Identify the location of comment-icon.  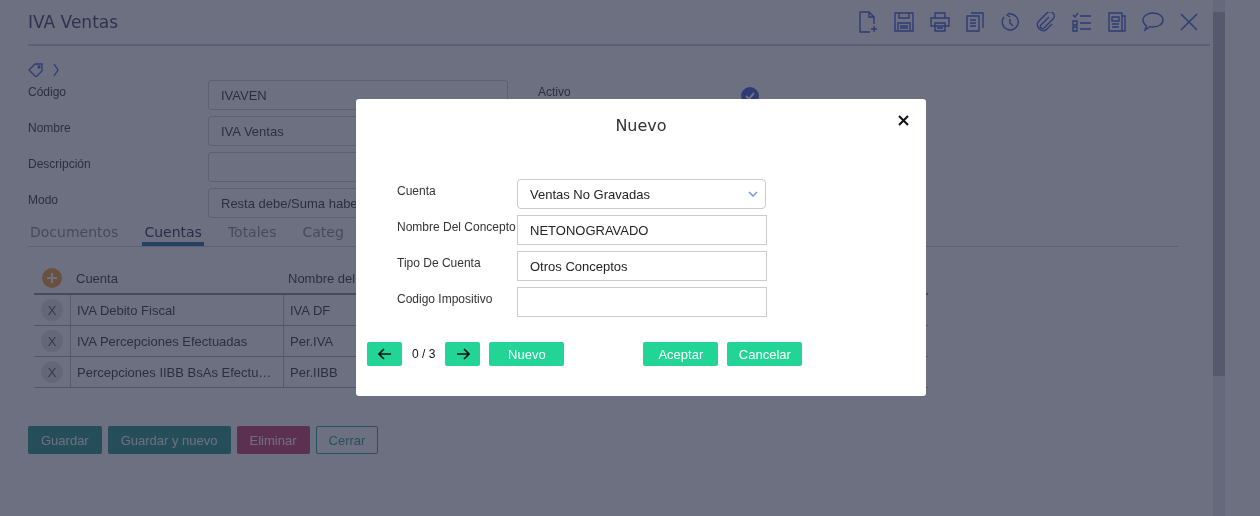
(1153, 22).